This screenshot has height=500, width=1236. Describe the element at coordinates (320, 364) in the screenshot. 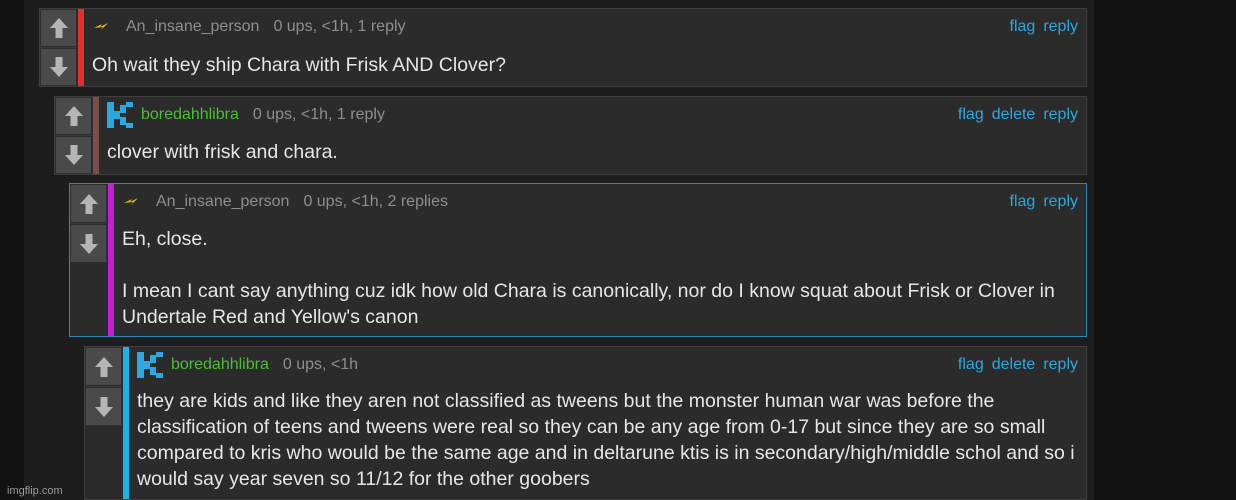

I see `comment-meta: 0 ups, <1h` at that location.